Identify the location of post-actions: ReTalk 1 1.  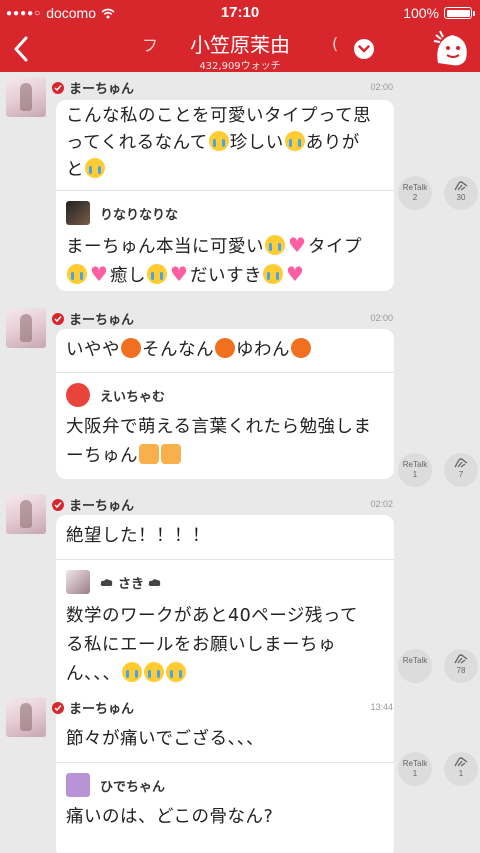
(438, 769).